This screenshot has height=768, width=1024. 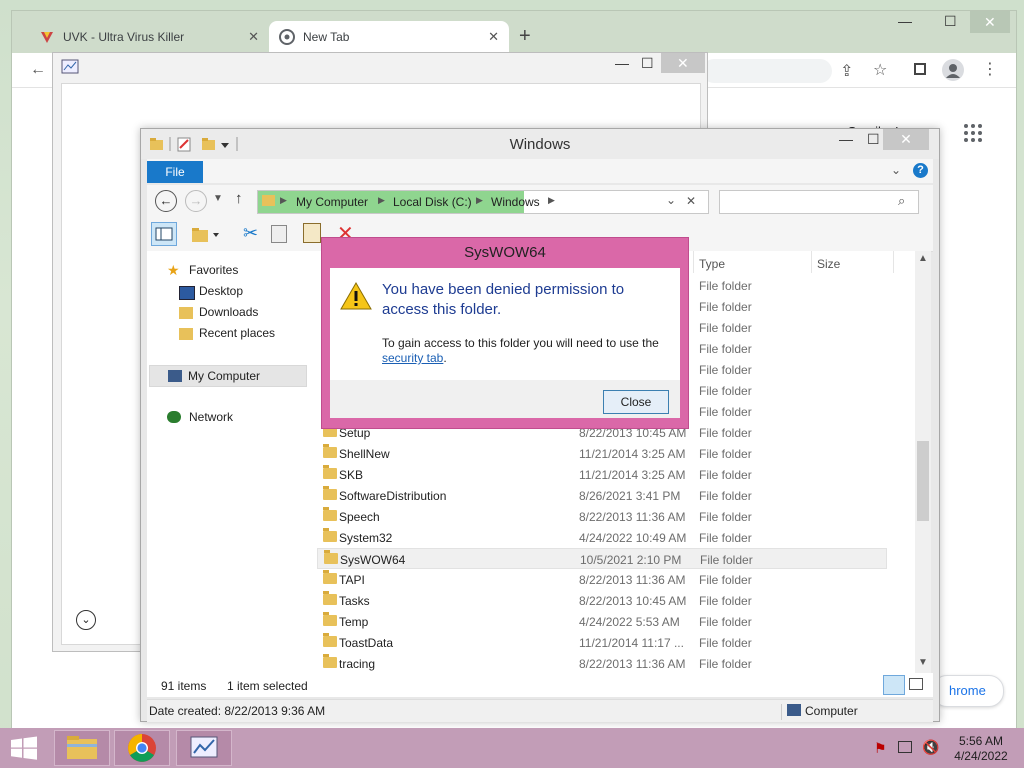 What do you see at coordinates (352, 580) in the screenshot?
I see `file-name: TAPI` at bounding box center [352, 580].